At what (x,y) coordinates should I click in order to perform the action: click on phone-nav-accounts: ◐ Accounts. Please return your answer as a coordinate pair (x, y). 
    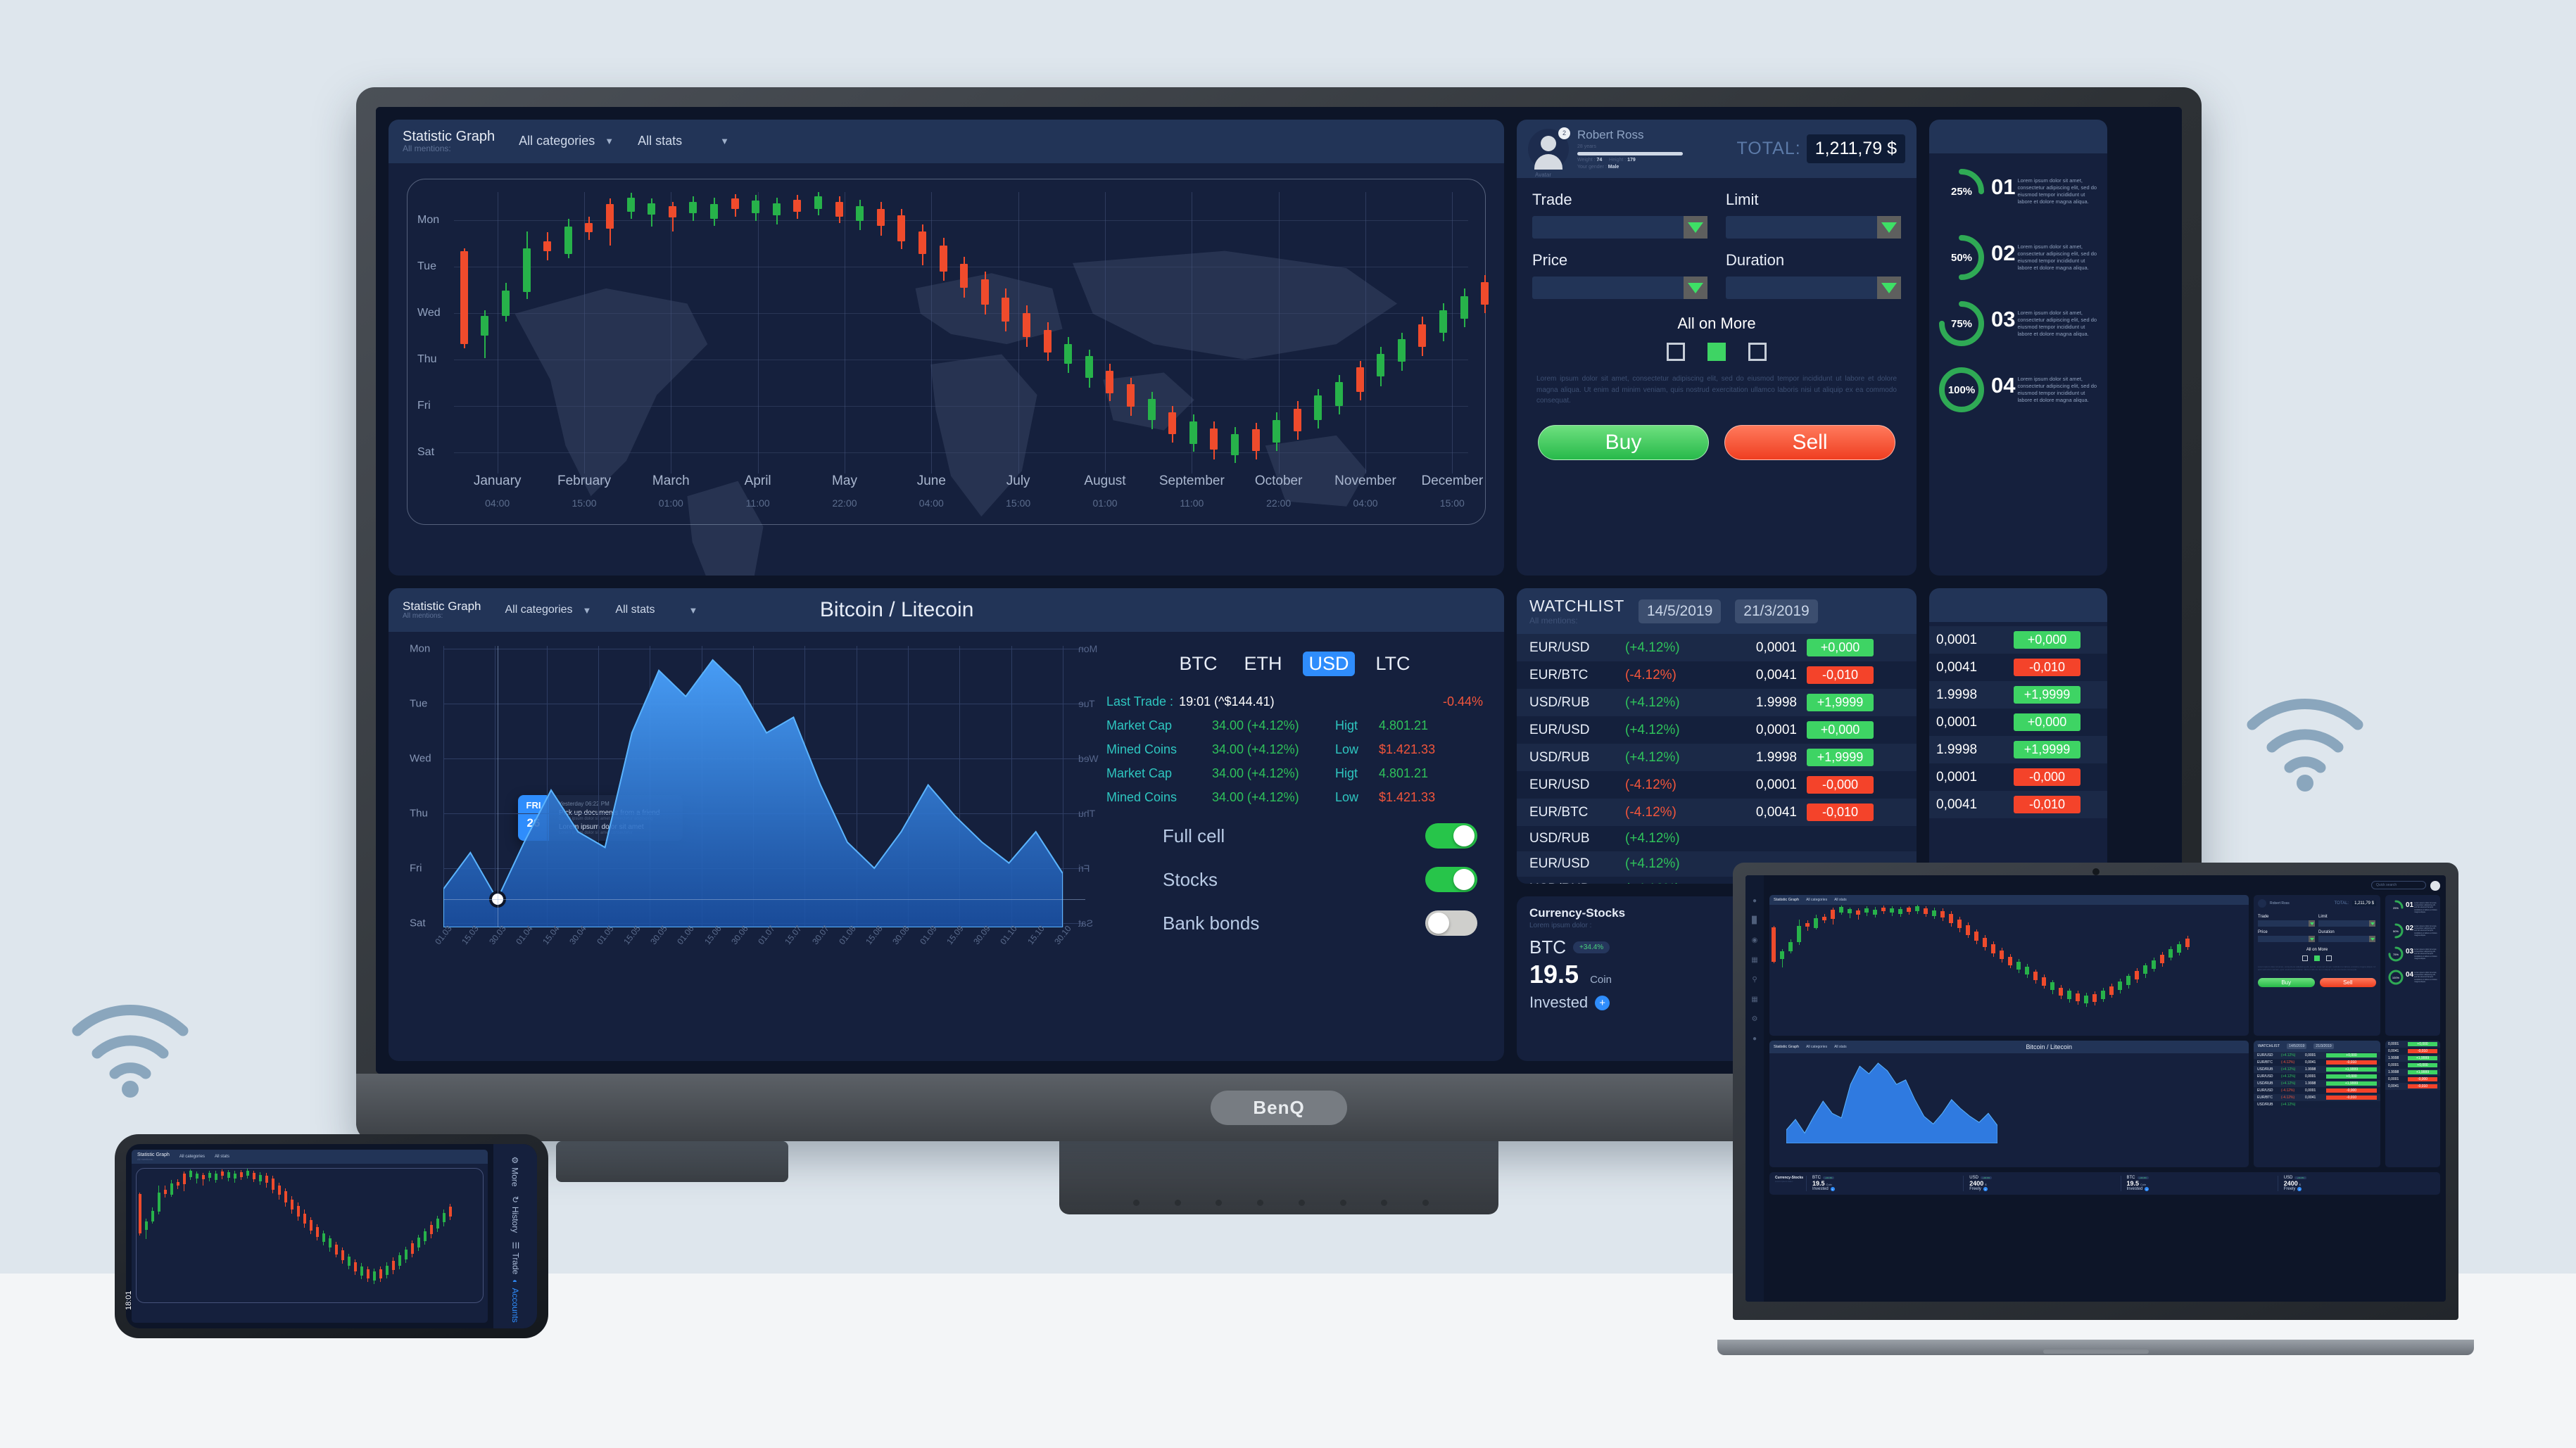
    Looking at the image, I should click on (515, 1301).